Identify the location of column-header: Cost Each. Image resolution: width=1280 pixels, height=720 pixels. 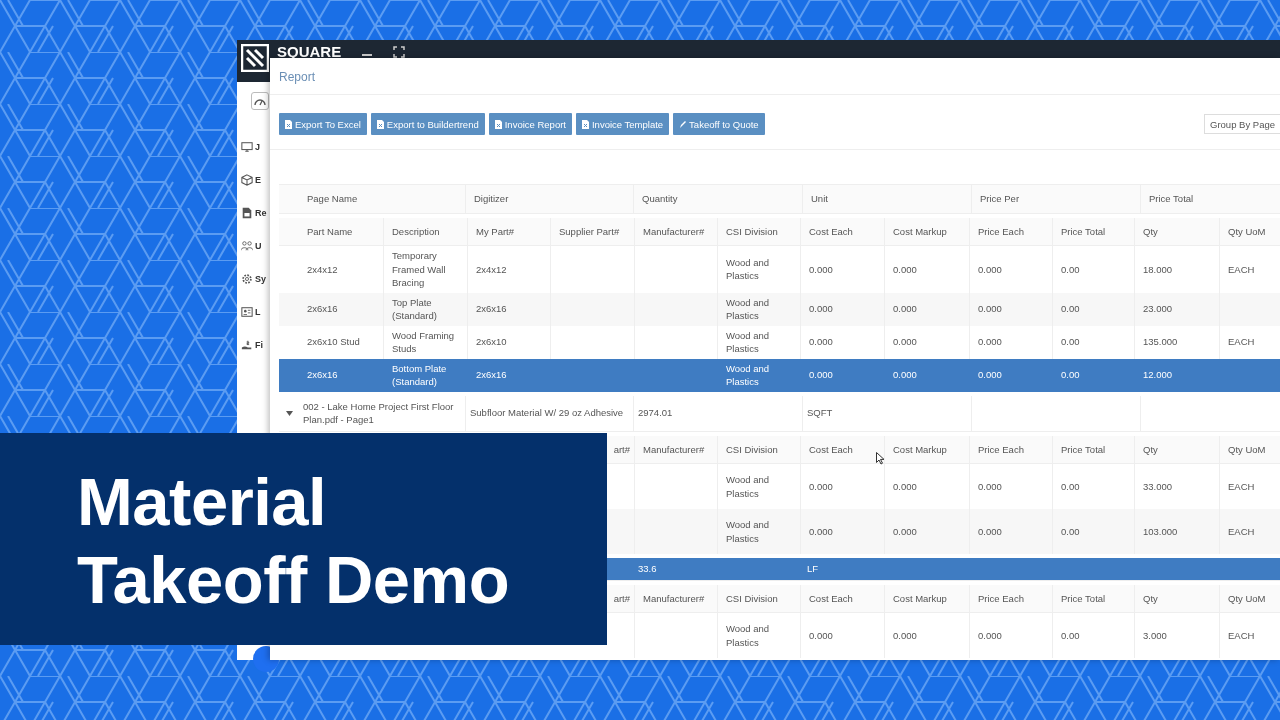
(831, 231).